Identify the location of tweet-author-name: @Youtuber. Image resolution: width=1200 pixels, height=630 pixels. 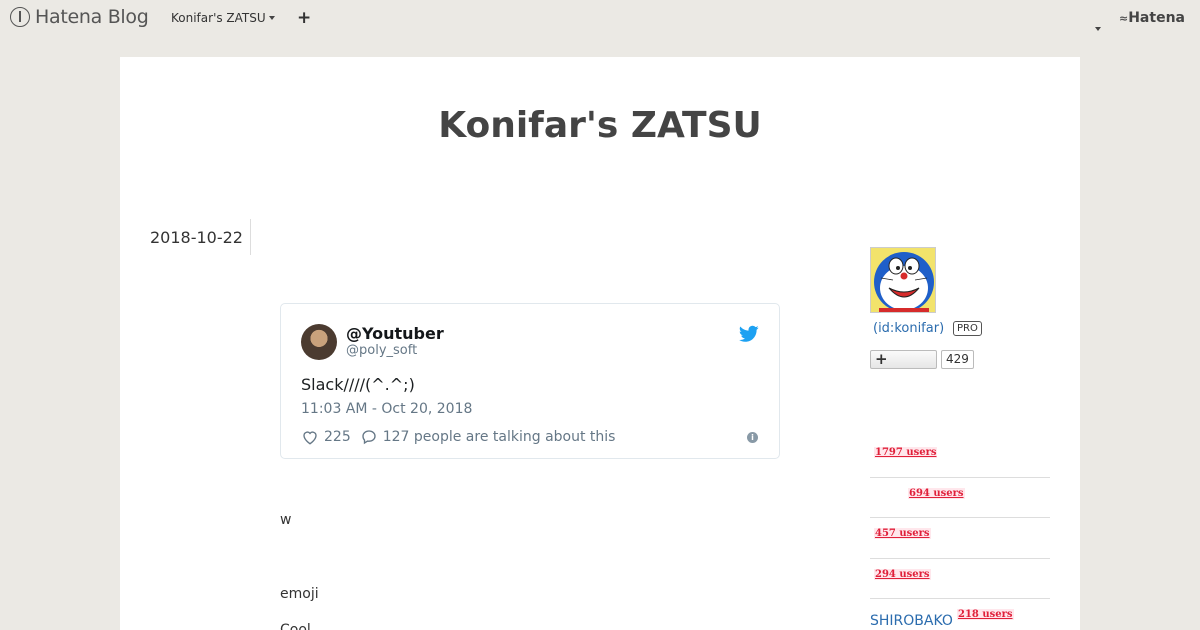
(395, 333).